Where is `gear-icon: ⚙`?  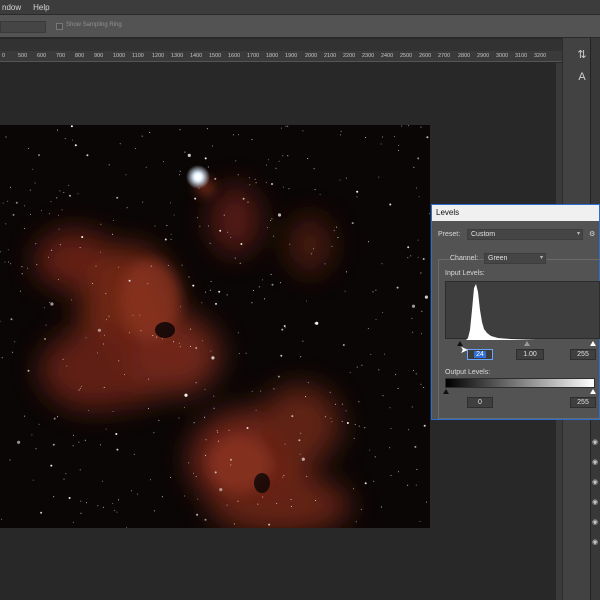 gear-icon: ⚙ is located at coordinates (592, 234).